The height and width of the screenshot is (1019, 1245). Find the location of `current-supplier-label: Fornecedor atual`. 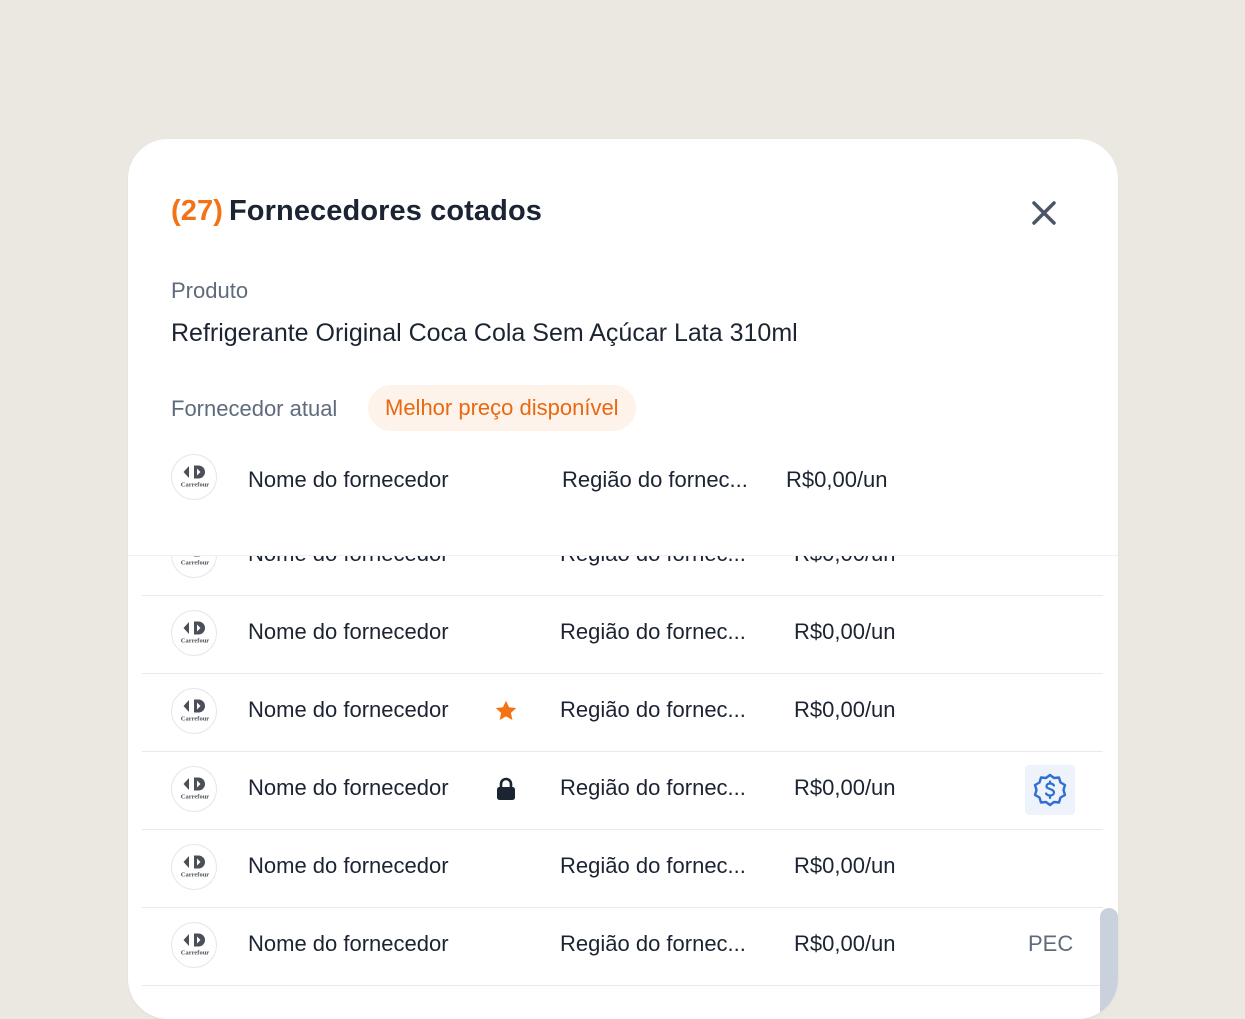

current-supplier-label: Fornecedor atual is located at coordinates (254, 408).